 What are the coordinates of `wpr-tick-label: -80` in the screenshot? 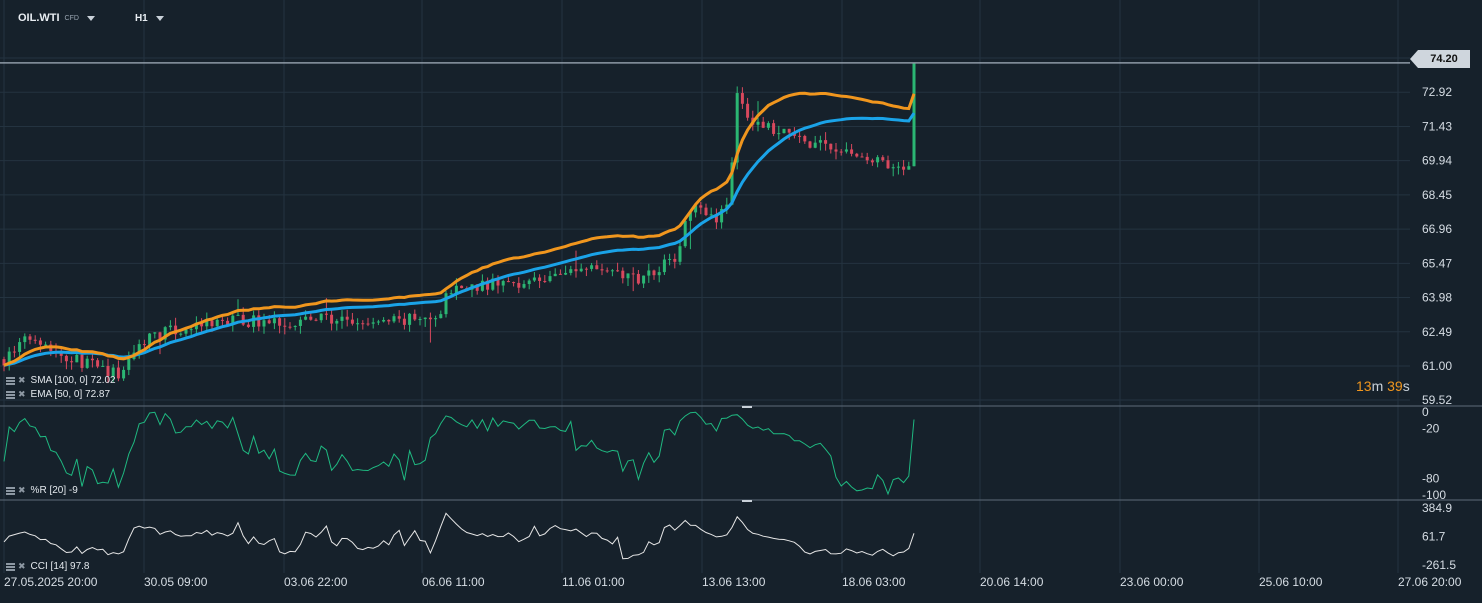 It's located at (1431, 478).